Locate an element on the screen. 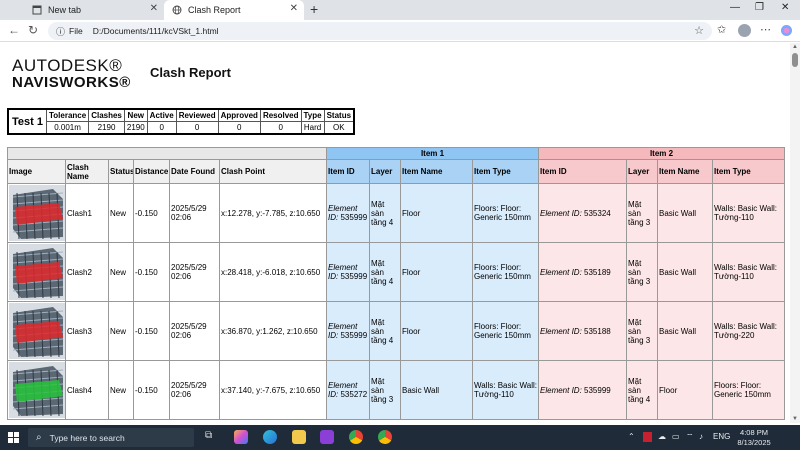 Image resolution: width=800 pixels, height=450 pixels. clash-point: x:37.140, y:-7.675, z:10.650 is located at coordinates (273, 390).